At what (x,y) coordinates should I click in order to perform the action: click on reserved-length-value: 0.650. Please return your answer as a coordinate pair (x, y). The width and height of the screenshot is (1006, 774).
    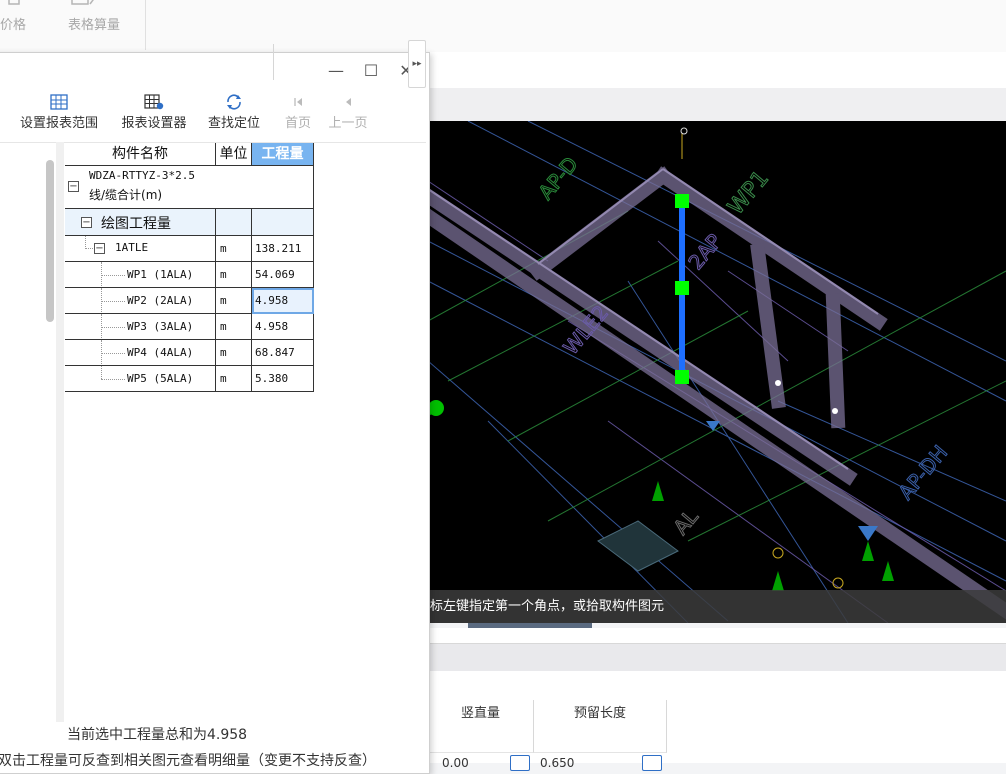
    Looking at the image, I should click on (557, 763).